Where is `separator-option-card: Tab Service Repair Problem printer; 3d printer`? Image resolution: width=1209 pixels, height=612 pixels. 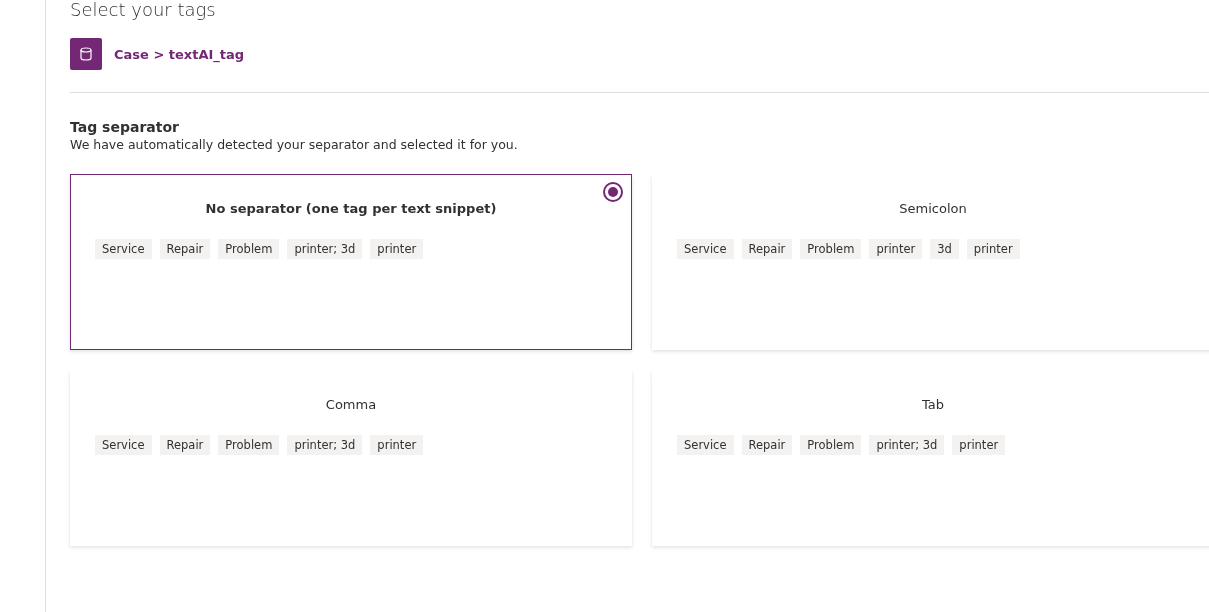 separator-option-card: Tab Service Repair Problem printer; 3d printer is located at coordinates (930, 458).